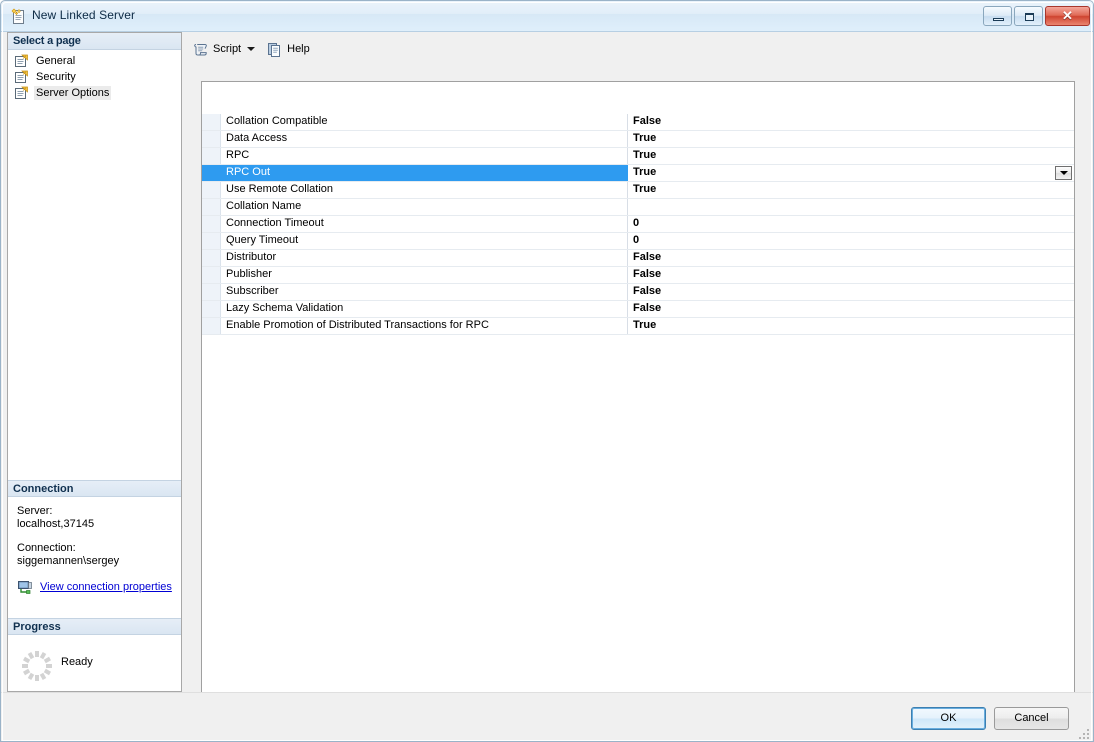 The image size is (1094, 742). Describe the element at coordinates (94, 626) in the screenshot. I see `progress-header: Progress` at that location.